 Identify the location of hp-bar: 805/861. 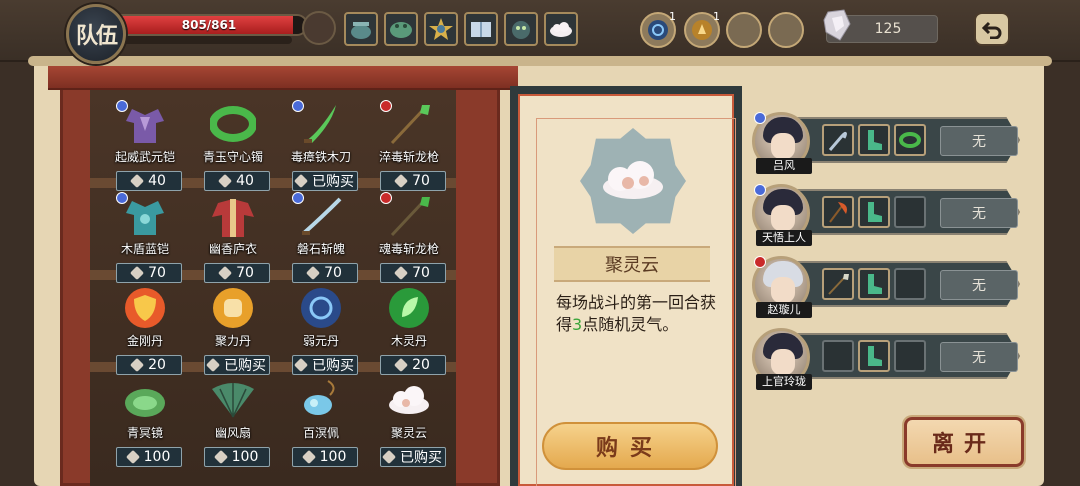
(210, 25).